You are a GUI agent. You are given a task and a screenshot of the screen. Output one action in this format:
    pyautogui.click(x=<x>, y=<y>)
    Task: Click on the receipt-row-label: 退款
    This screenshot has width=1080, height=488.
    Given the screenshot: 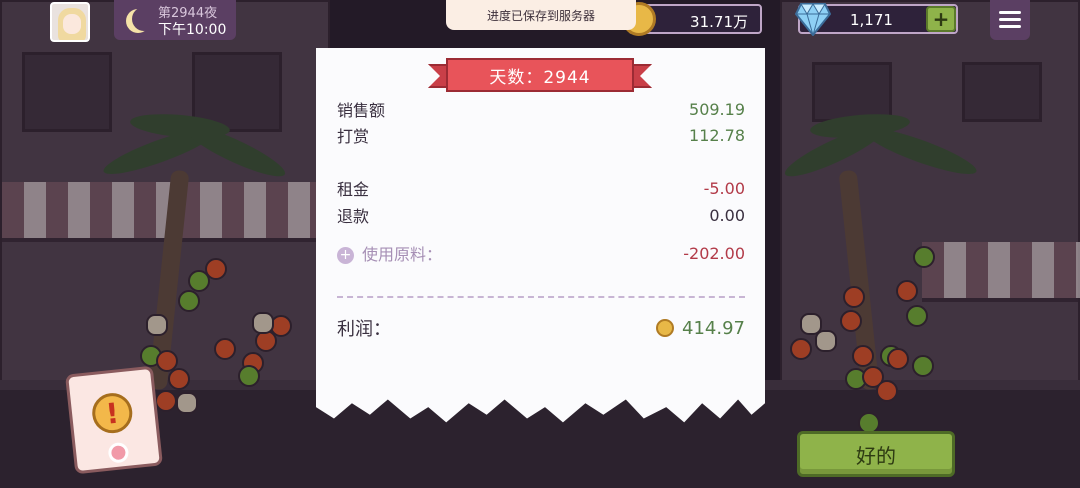 What is the action you would take?
    pyautogui.click(x=353, y=216)
    